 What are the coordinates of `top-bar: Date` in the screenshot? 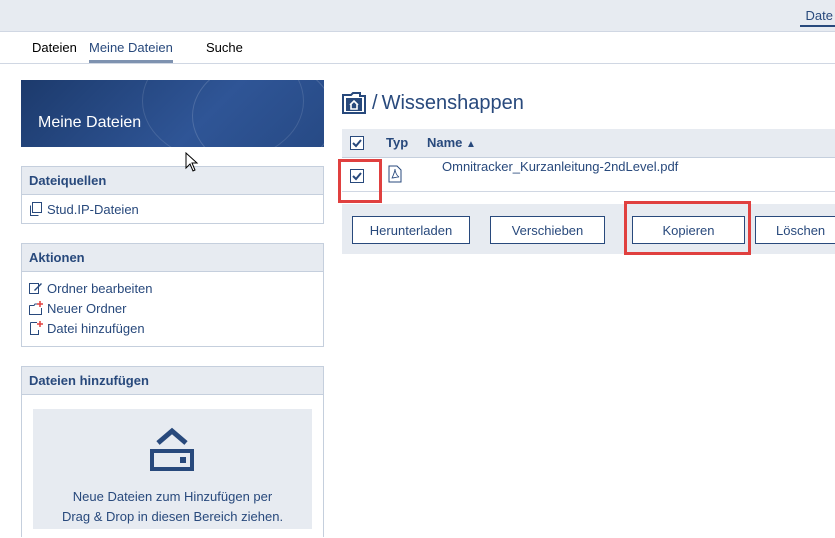 It's located at (417, 16).